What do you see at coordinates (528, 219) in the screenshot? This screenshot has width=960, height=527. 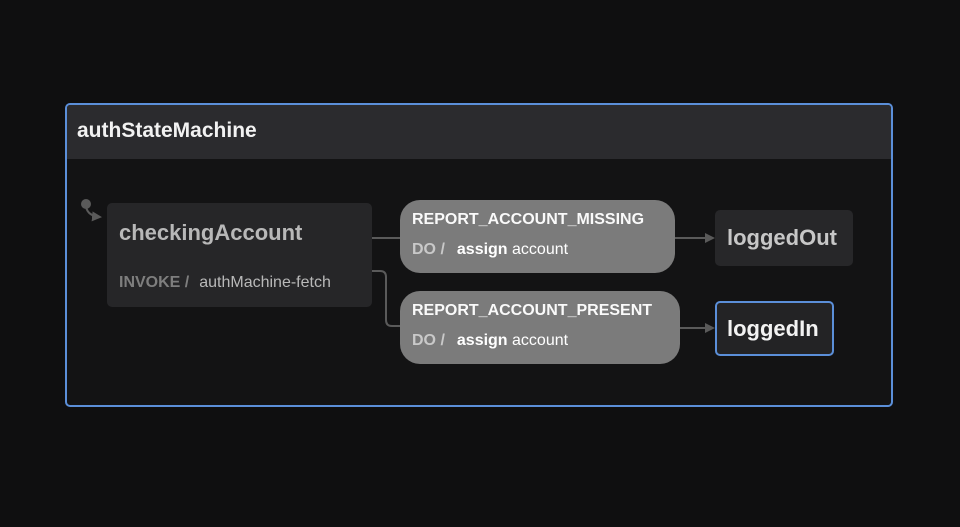 I see `event-name: REPORT_ACCOUNT_MISSING` at bounding box center [528, 219].